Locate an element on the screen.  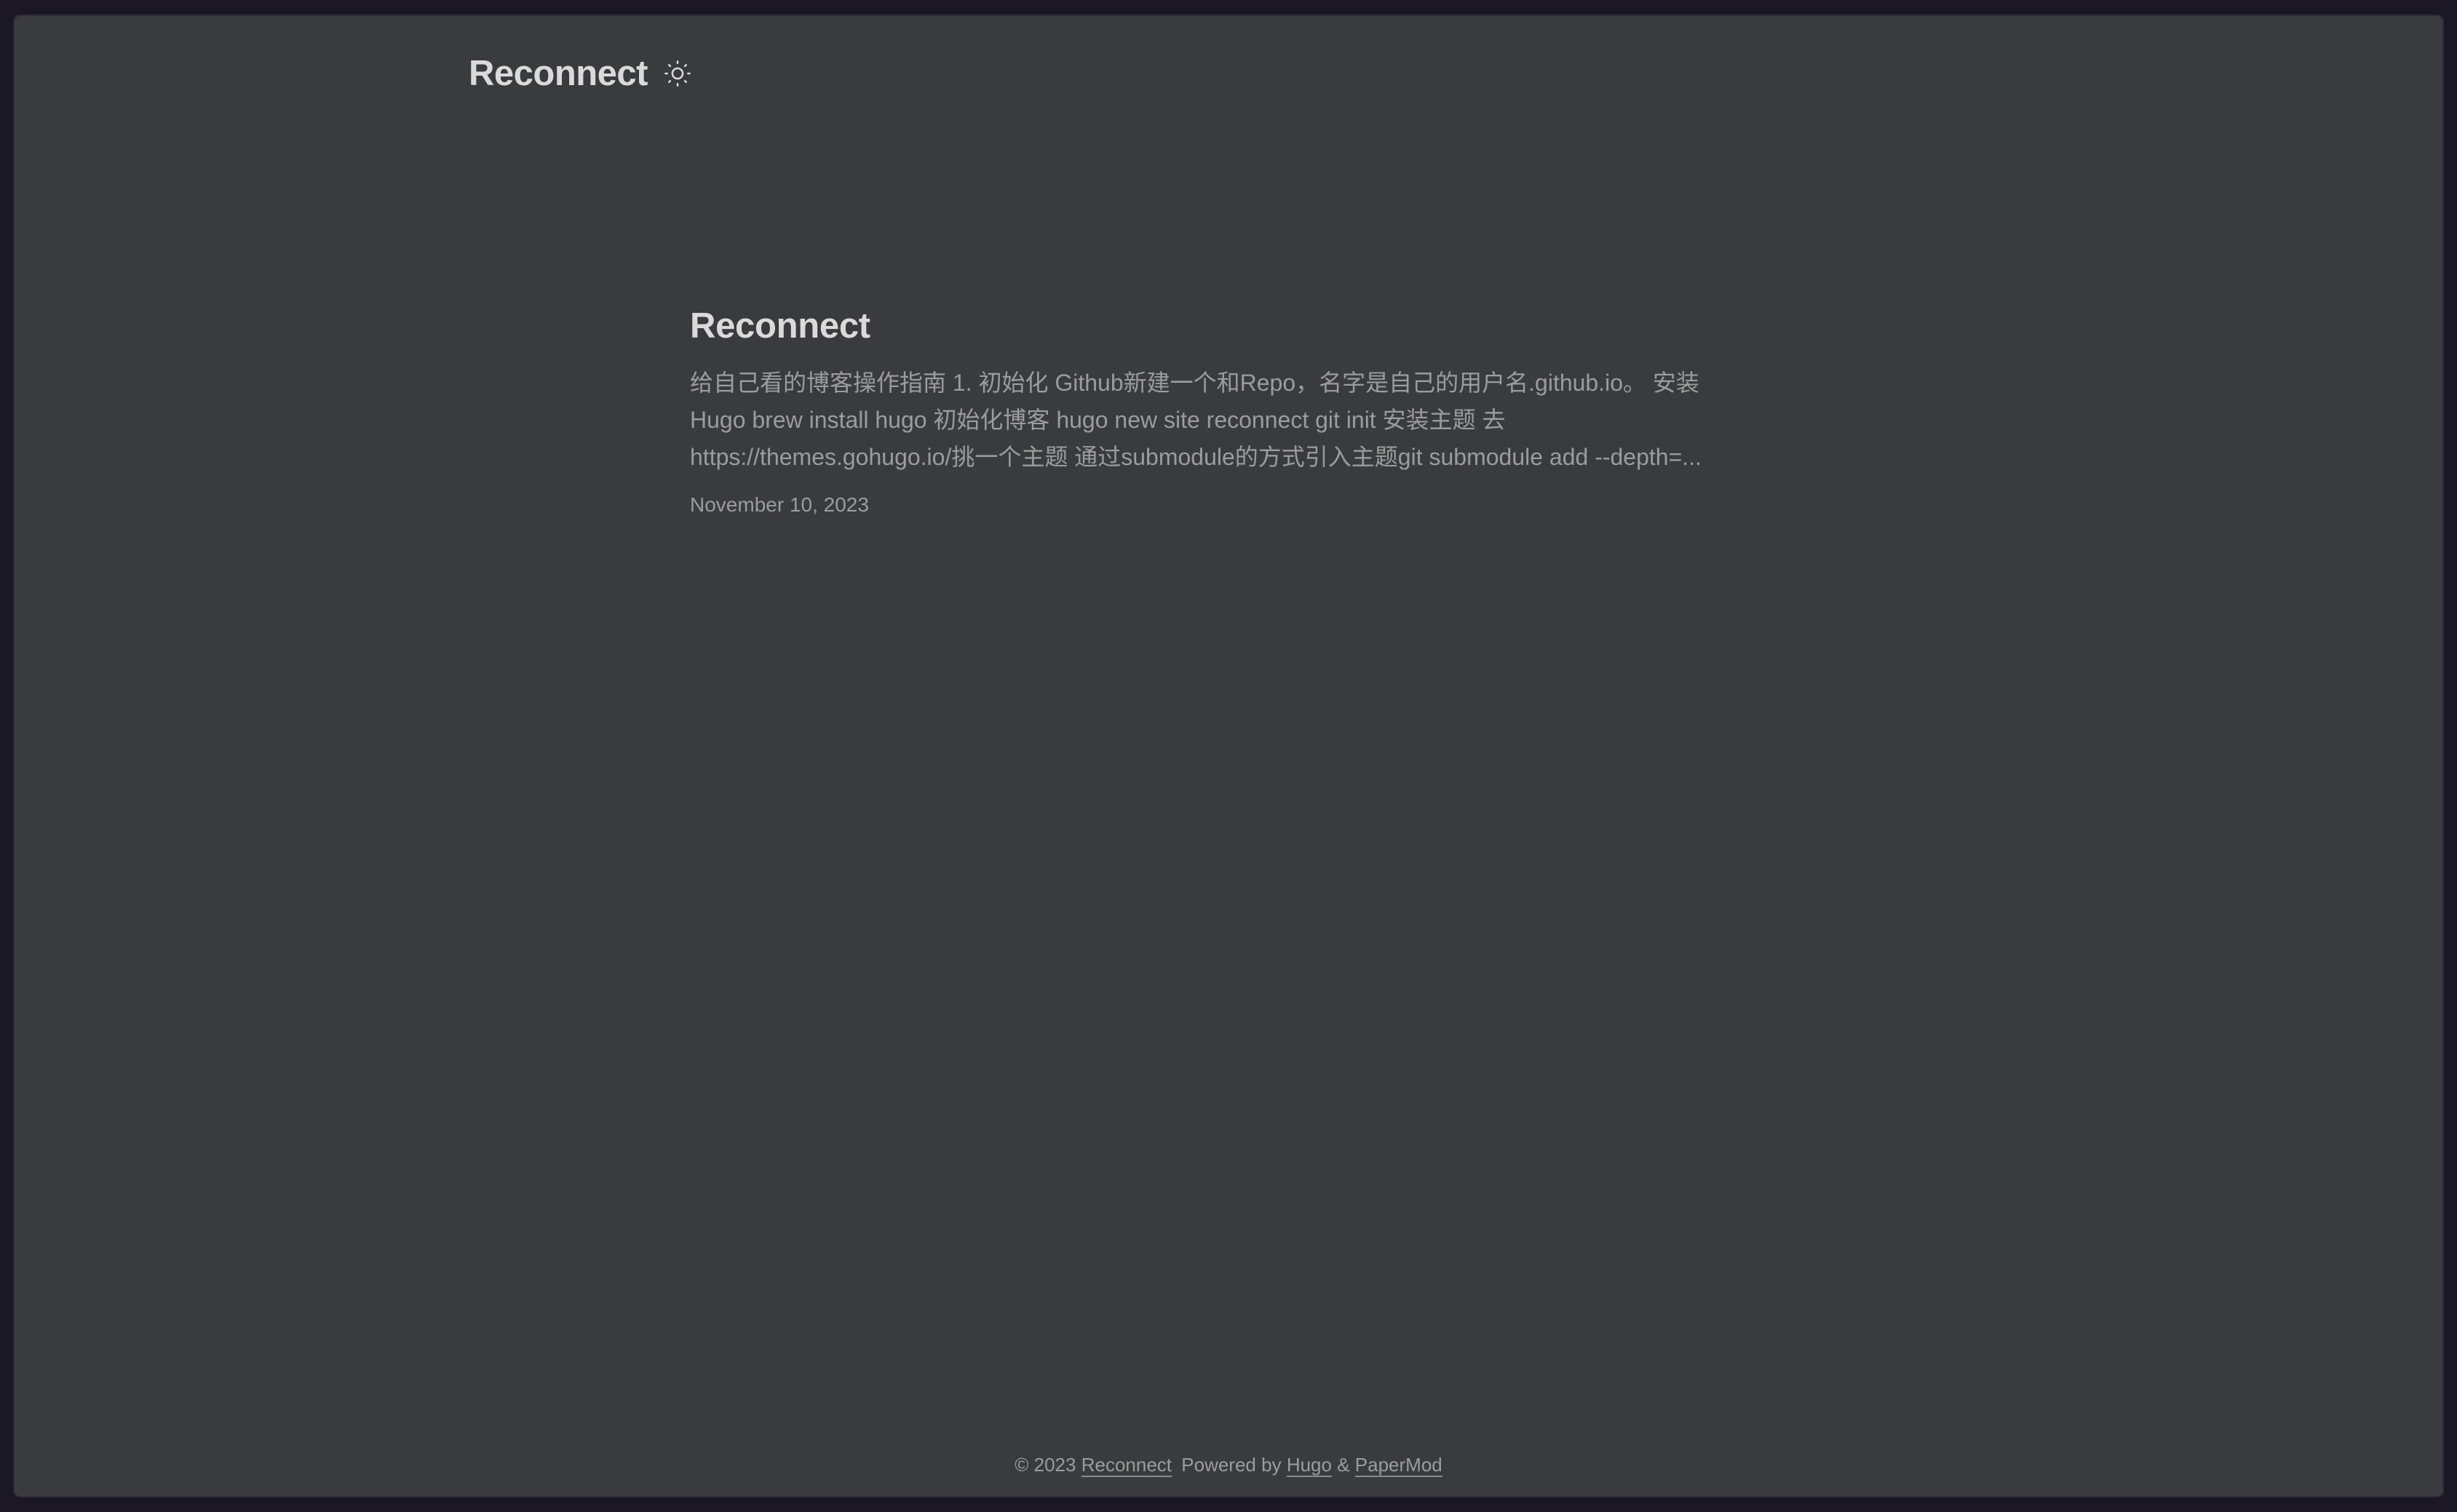
post-title: Reconnect is located at coordinates (1222, 326).